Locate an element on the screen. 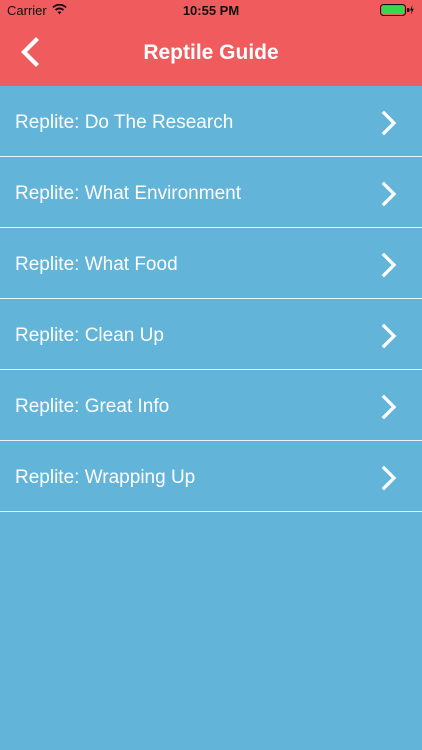 Image resolution: width=422 pixels, height=750 pixels. navigation-header: Carrier 10:55 PM Reptile Guide is located at coordinates (211, 43).